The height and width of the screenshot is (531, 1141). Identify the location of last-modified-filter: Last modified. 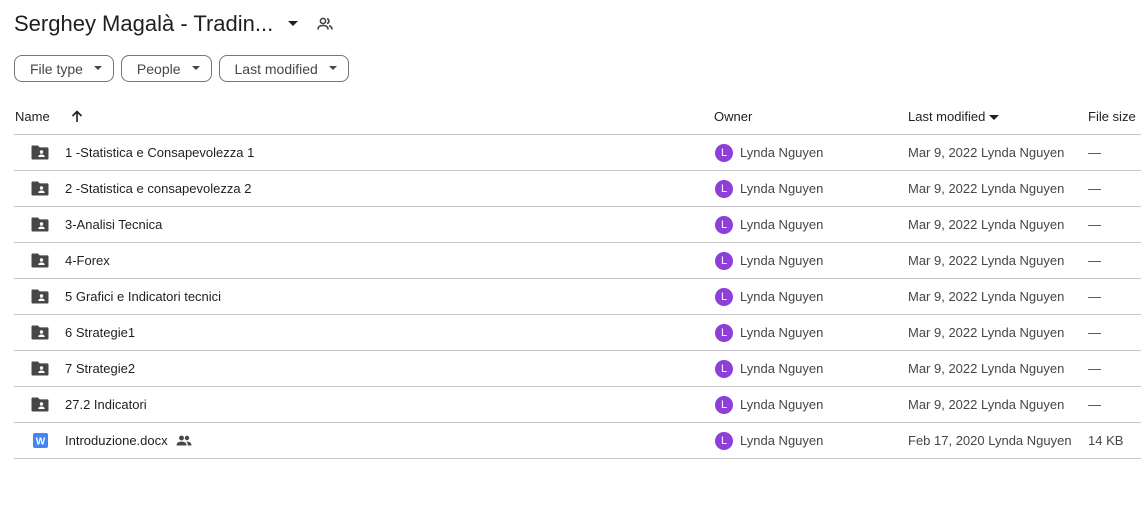
(283, 68).